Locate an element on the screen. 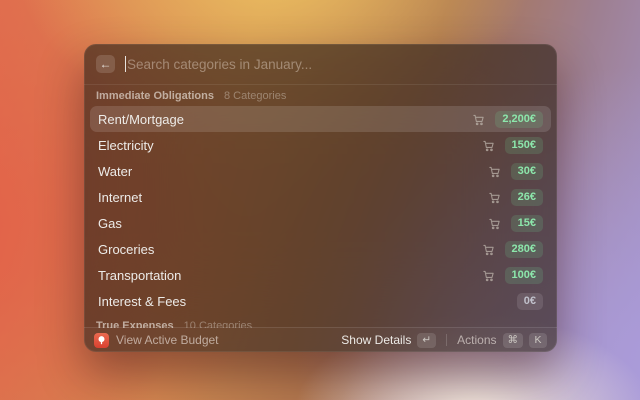  category-accessories: 2,200€ is located at coordinates (507, 119).